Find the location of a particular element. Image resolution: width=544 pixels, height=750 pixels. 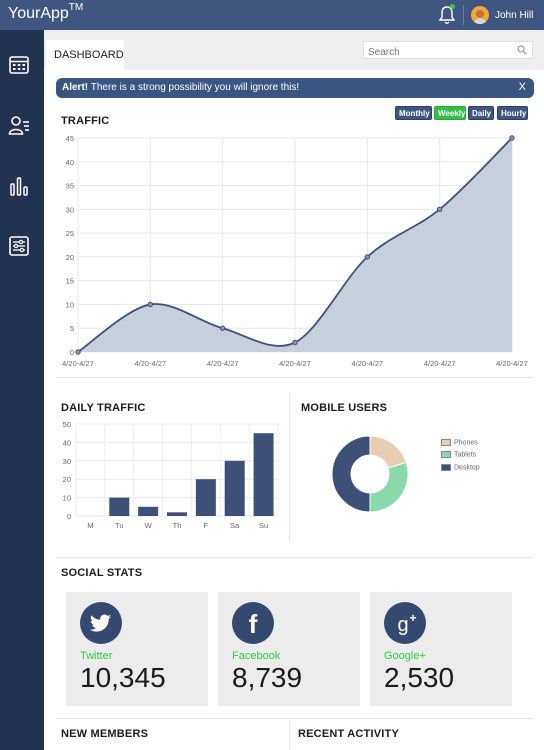

traffic-y-tick: 10 is located at coordinates (70, 304).